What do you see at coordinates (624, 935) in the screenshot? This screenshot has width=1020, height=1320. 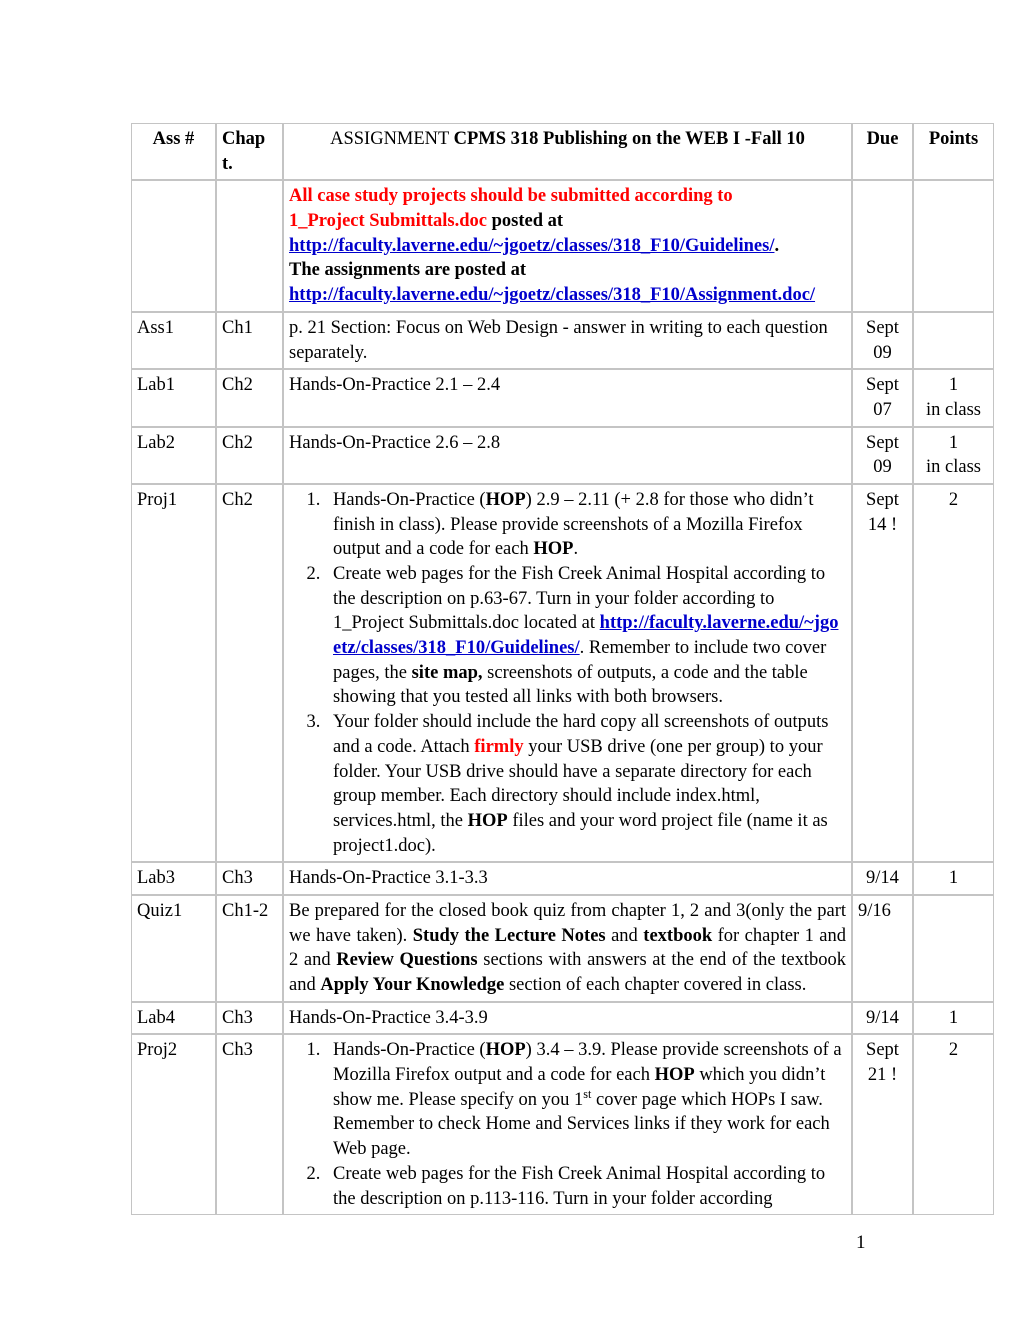 I see `quiz-text-c: and` at bounding box center [624, 935].